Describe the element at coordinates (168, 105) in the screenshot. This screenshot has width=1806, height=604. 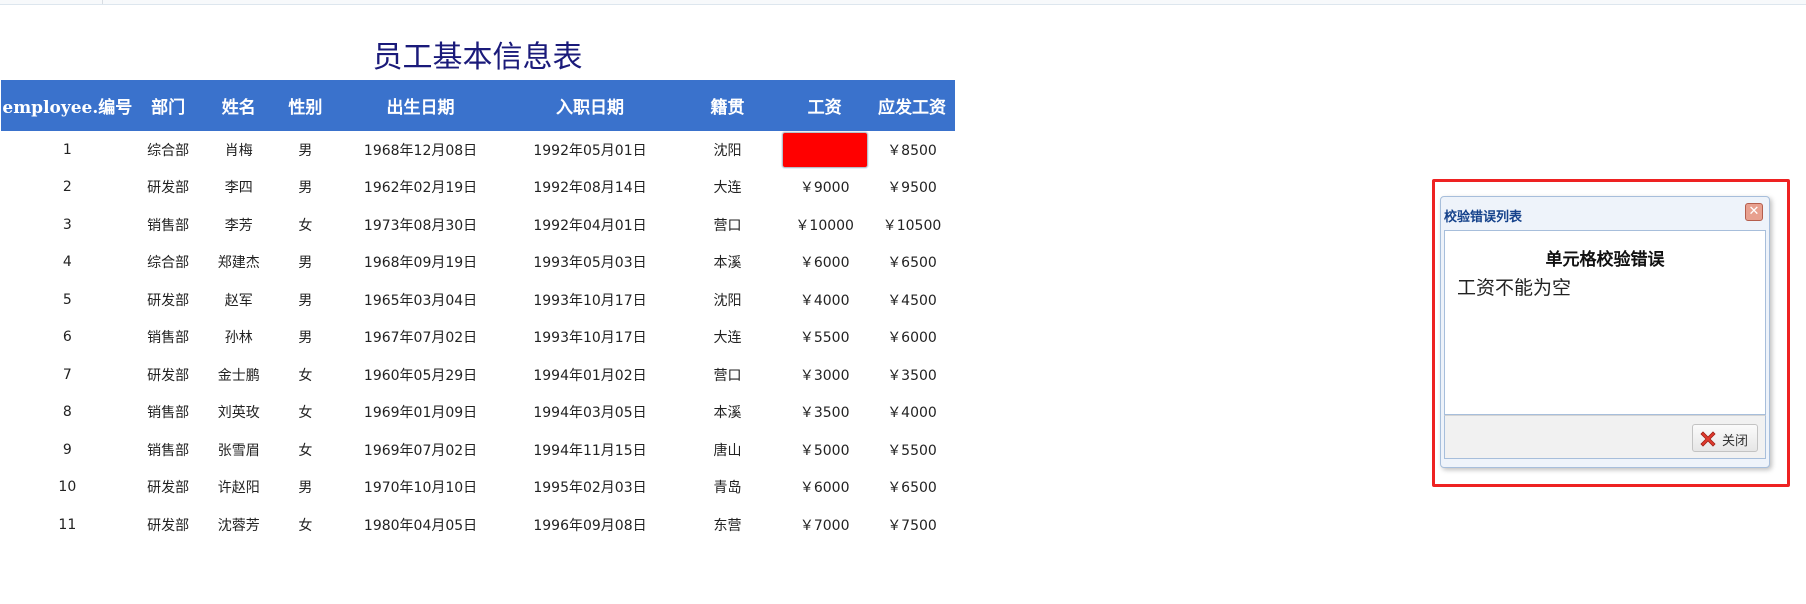
I see `column-header: 部门` at that location.